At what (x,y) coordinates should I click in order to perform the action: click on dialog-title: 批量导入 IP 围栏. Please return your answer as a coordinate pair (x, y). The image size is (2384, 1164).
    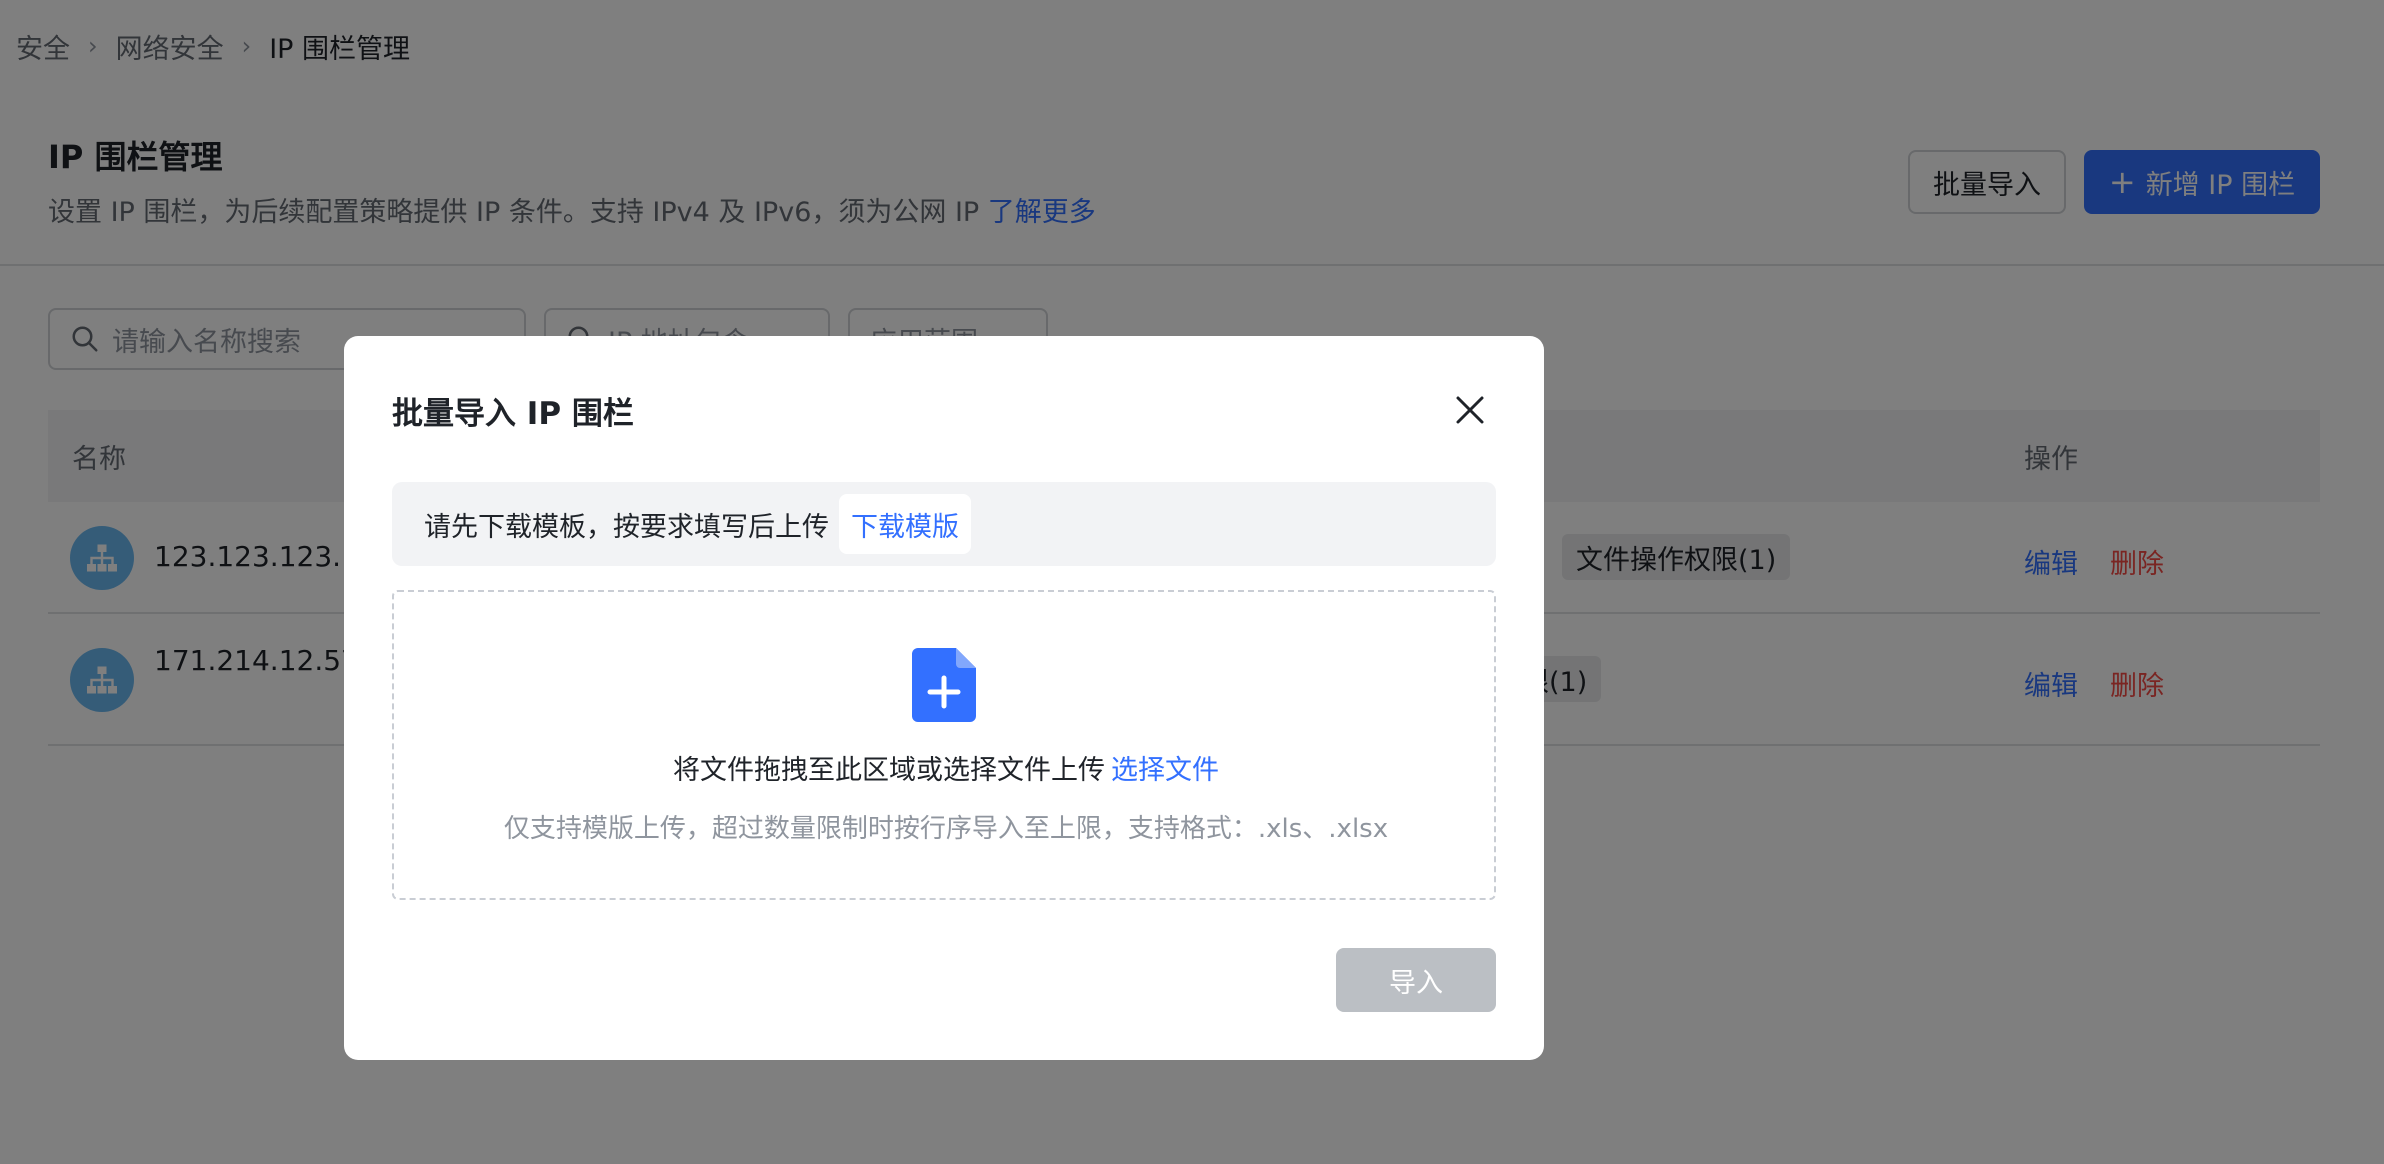
    Looking at the image, I should click on (513, 414).